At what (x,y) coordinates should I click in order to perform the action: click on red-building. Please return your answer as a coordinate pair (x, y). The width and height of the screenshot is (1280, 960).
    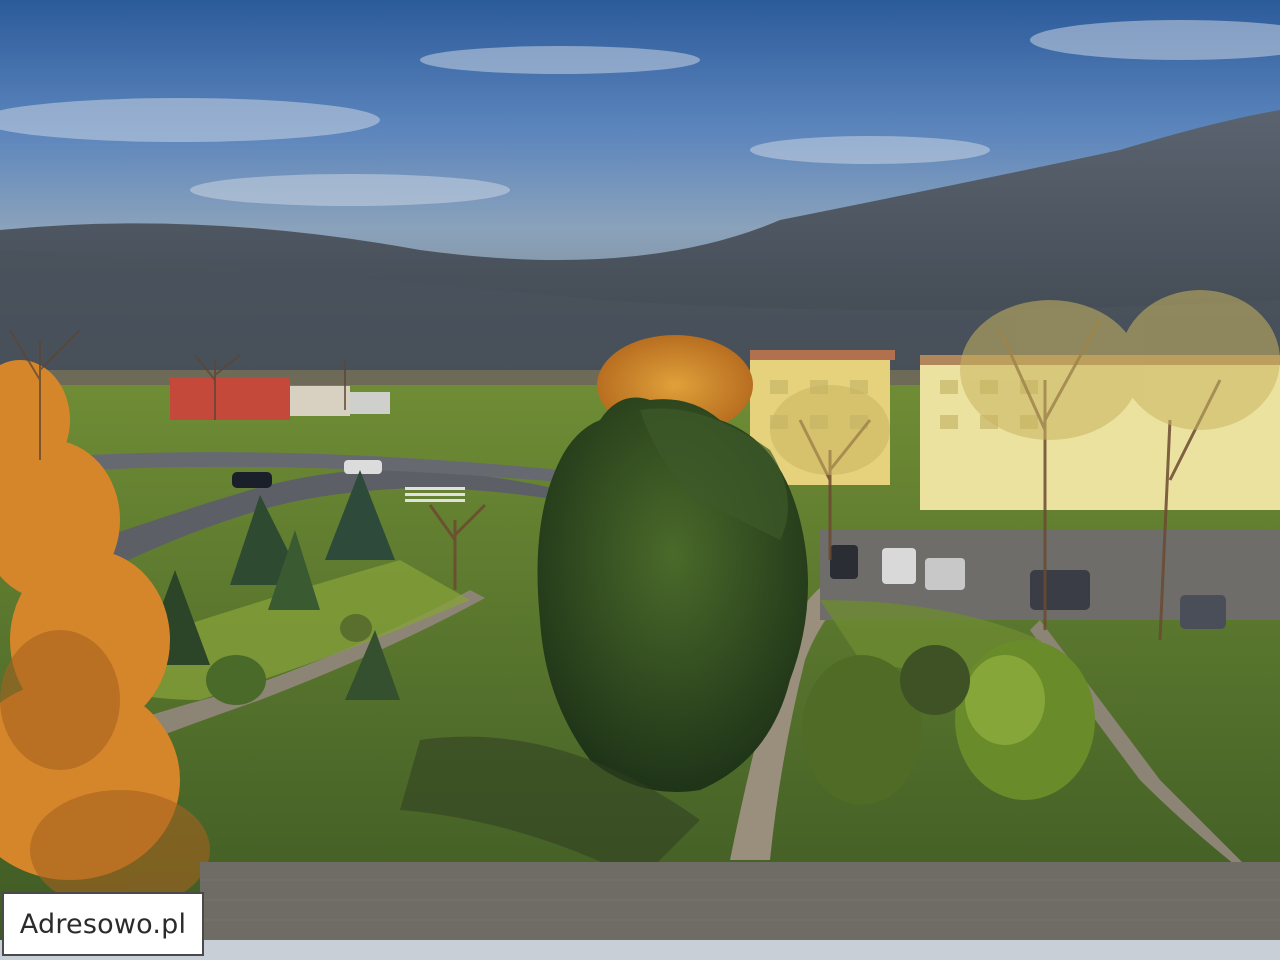
    Looking at the image, I should click on (230, 399).